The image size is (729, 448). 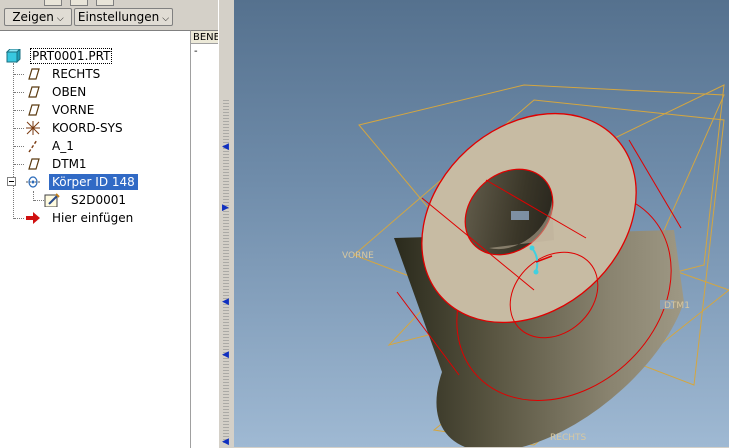 I want to click on tree-item-label: RECHTS, so click(x=76, y=74).